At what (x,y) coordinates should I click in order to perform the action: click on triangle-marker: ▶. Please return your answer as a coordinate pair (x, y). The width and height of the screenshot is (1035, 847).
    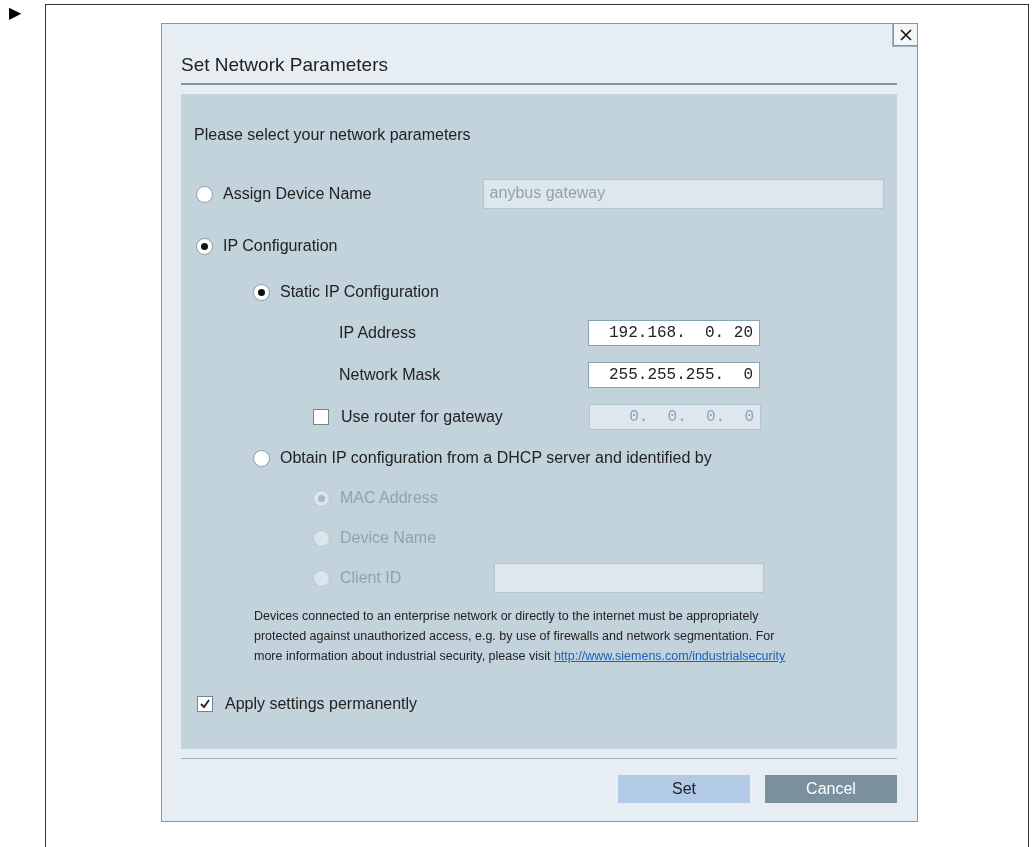
    Looking at the image, I should click on (15, 12).